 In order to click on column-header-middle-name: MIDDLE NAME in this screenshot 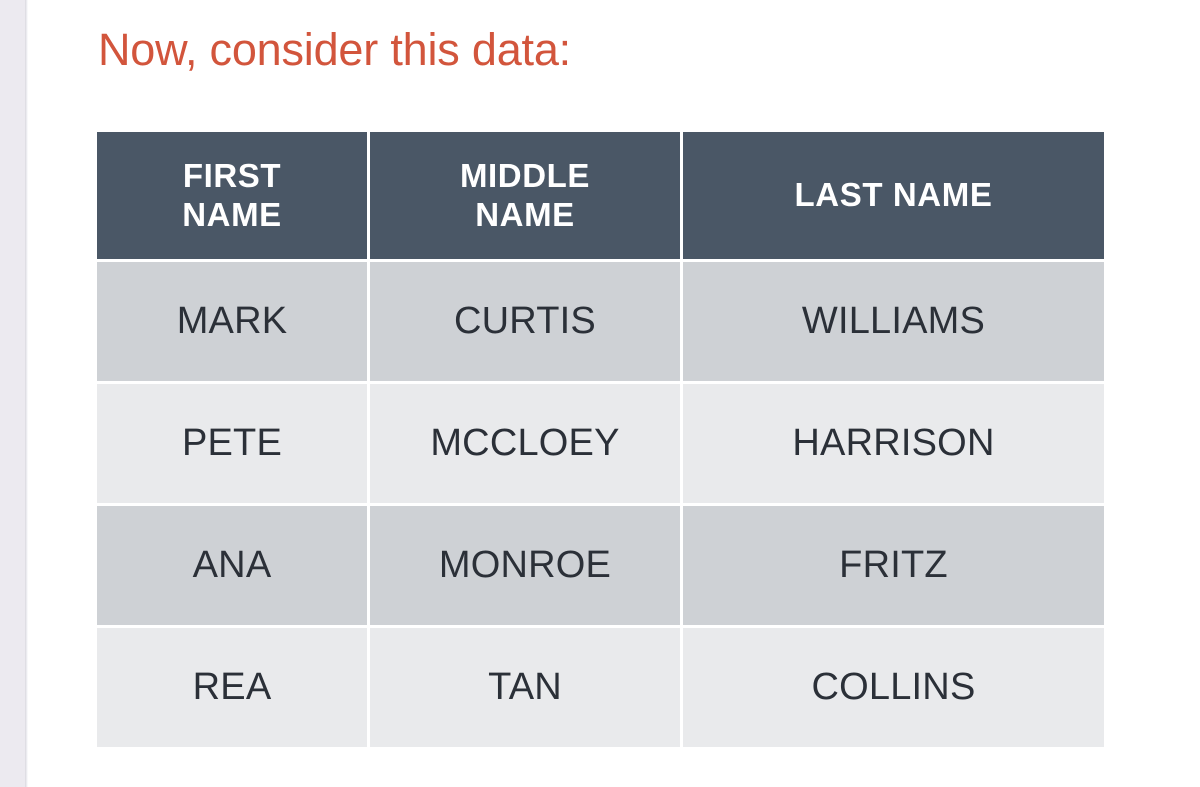, I will do `click(526, 197)`.